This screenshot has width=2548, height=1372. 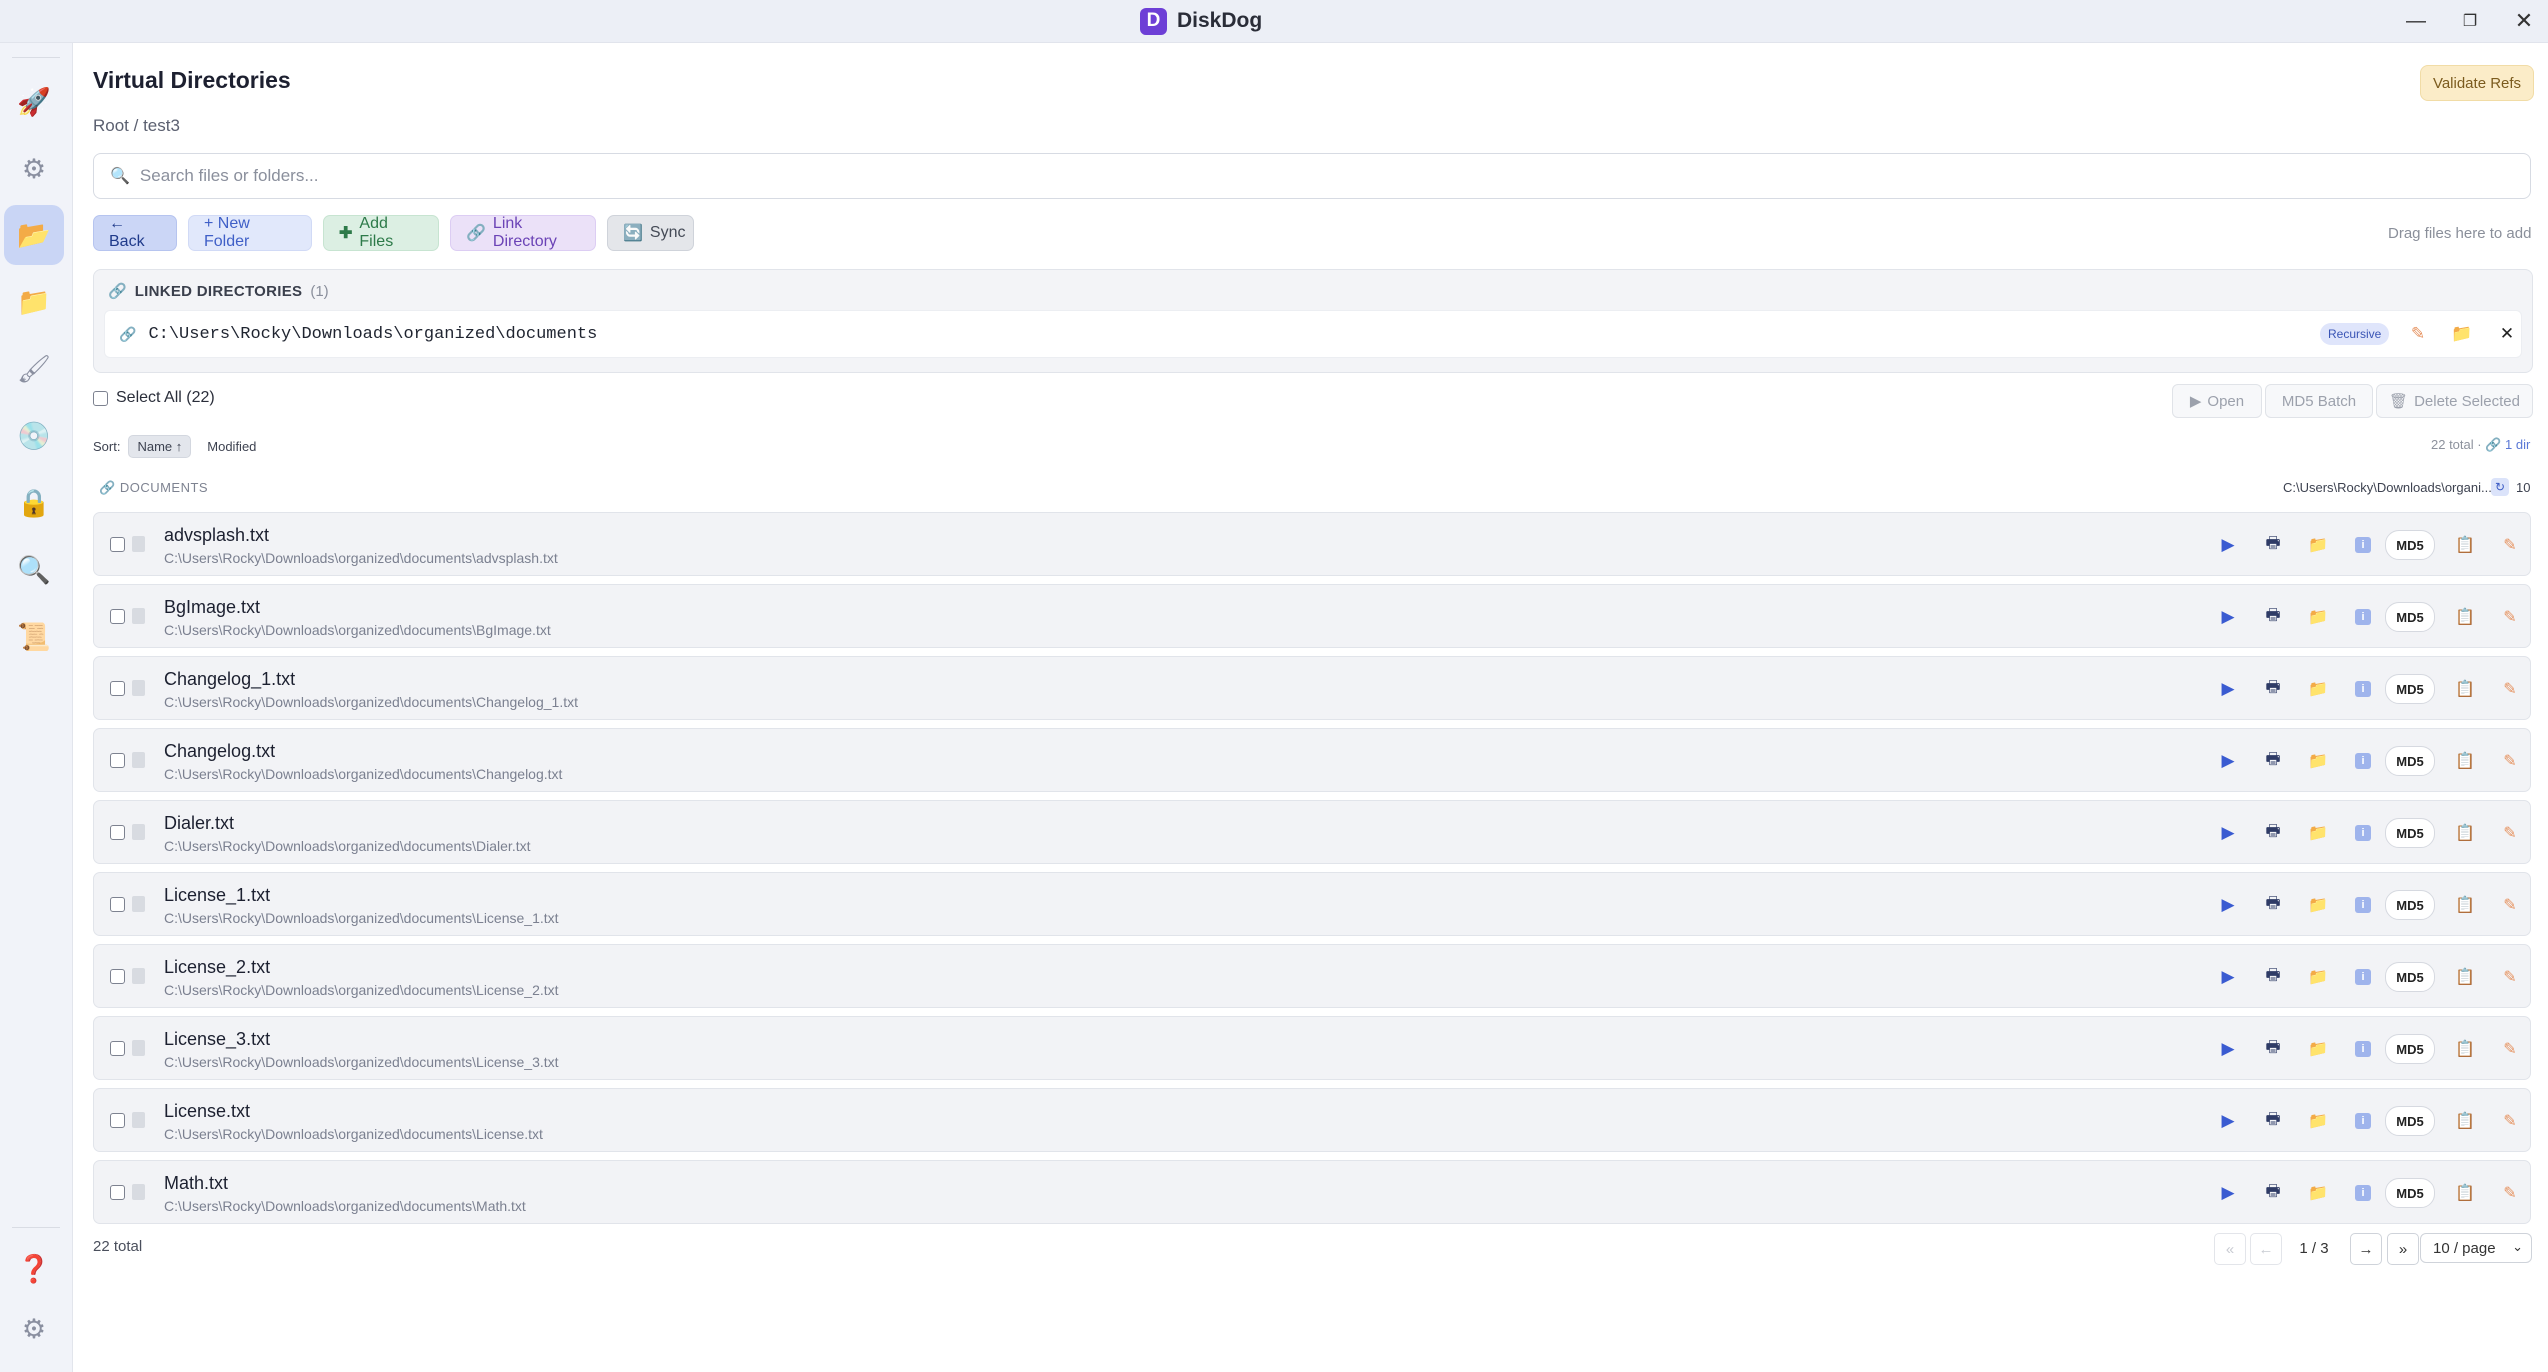 I want to click on unlink-icon: ✕, so click(x=2507, y=334).